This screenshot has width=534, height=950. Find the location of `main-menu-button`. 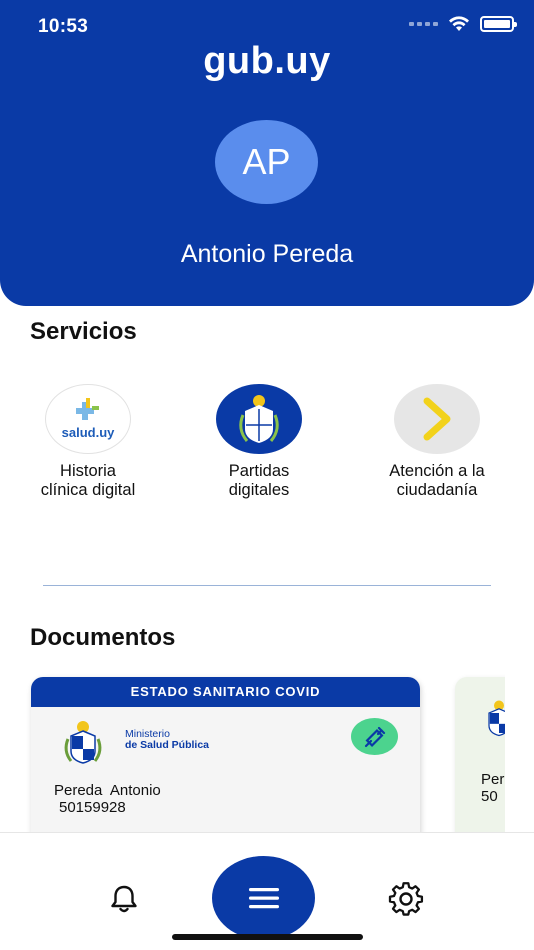

main-menu-button is located at coordinates (263, 898).